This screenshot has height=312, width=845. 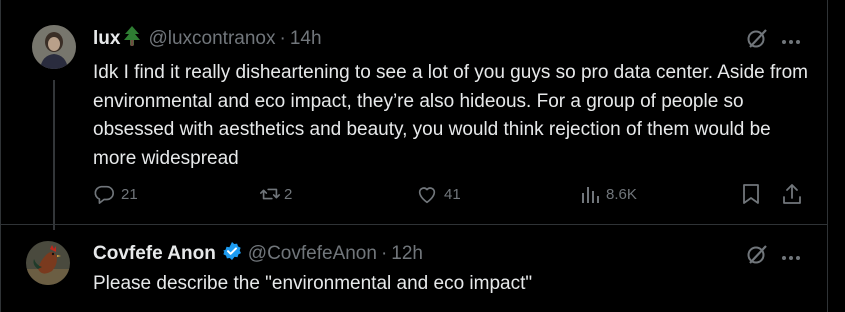 I want to click on like-count: 41, so click(x=452, y=194).